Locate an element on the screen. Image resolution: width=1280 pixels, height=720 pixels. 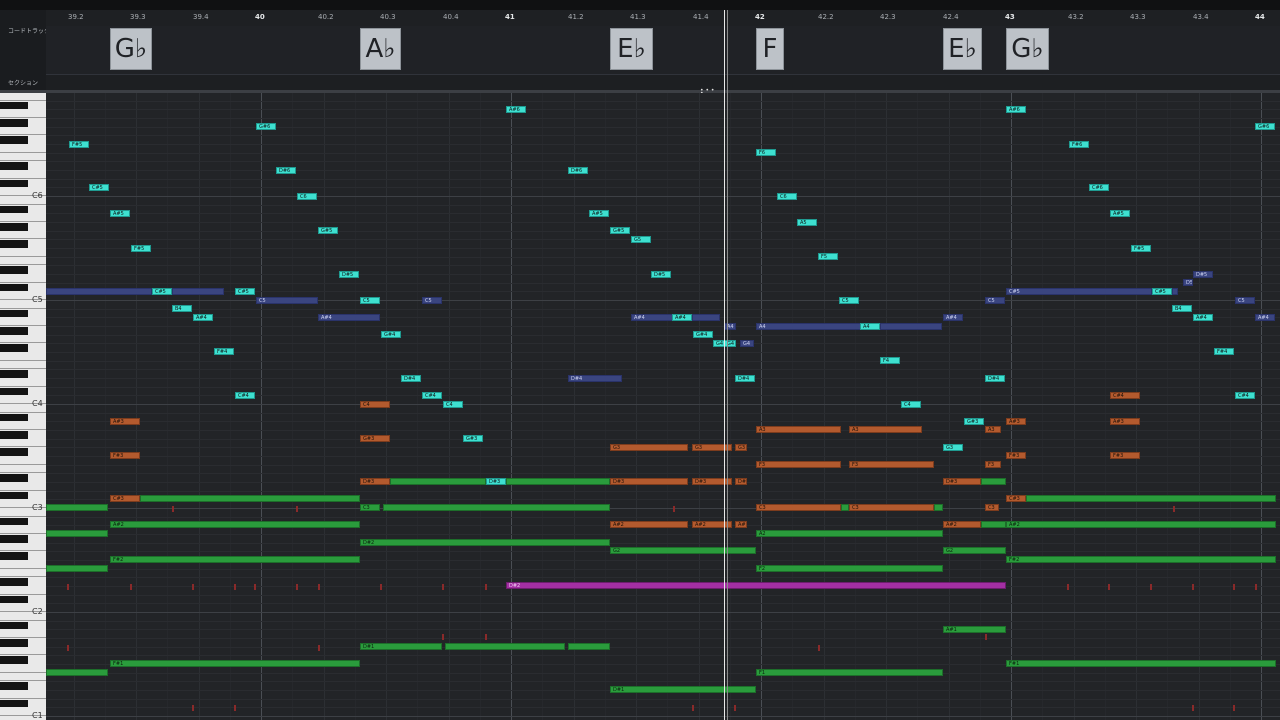
midi-note: D#1 is located at coordinates (401, 646).